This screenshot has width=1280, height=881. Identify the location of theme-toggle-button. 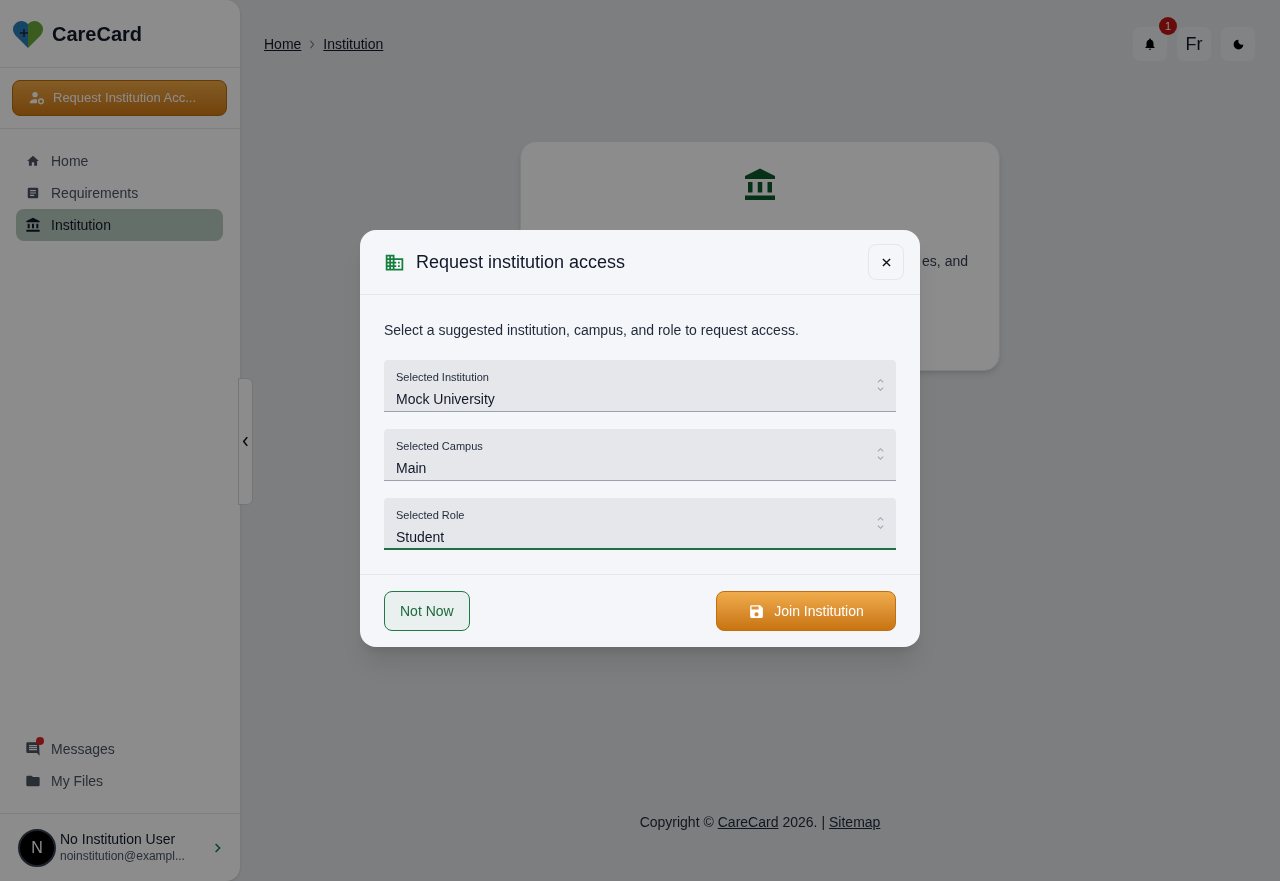
(1238, 44).